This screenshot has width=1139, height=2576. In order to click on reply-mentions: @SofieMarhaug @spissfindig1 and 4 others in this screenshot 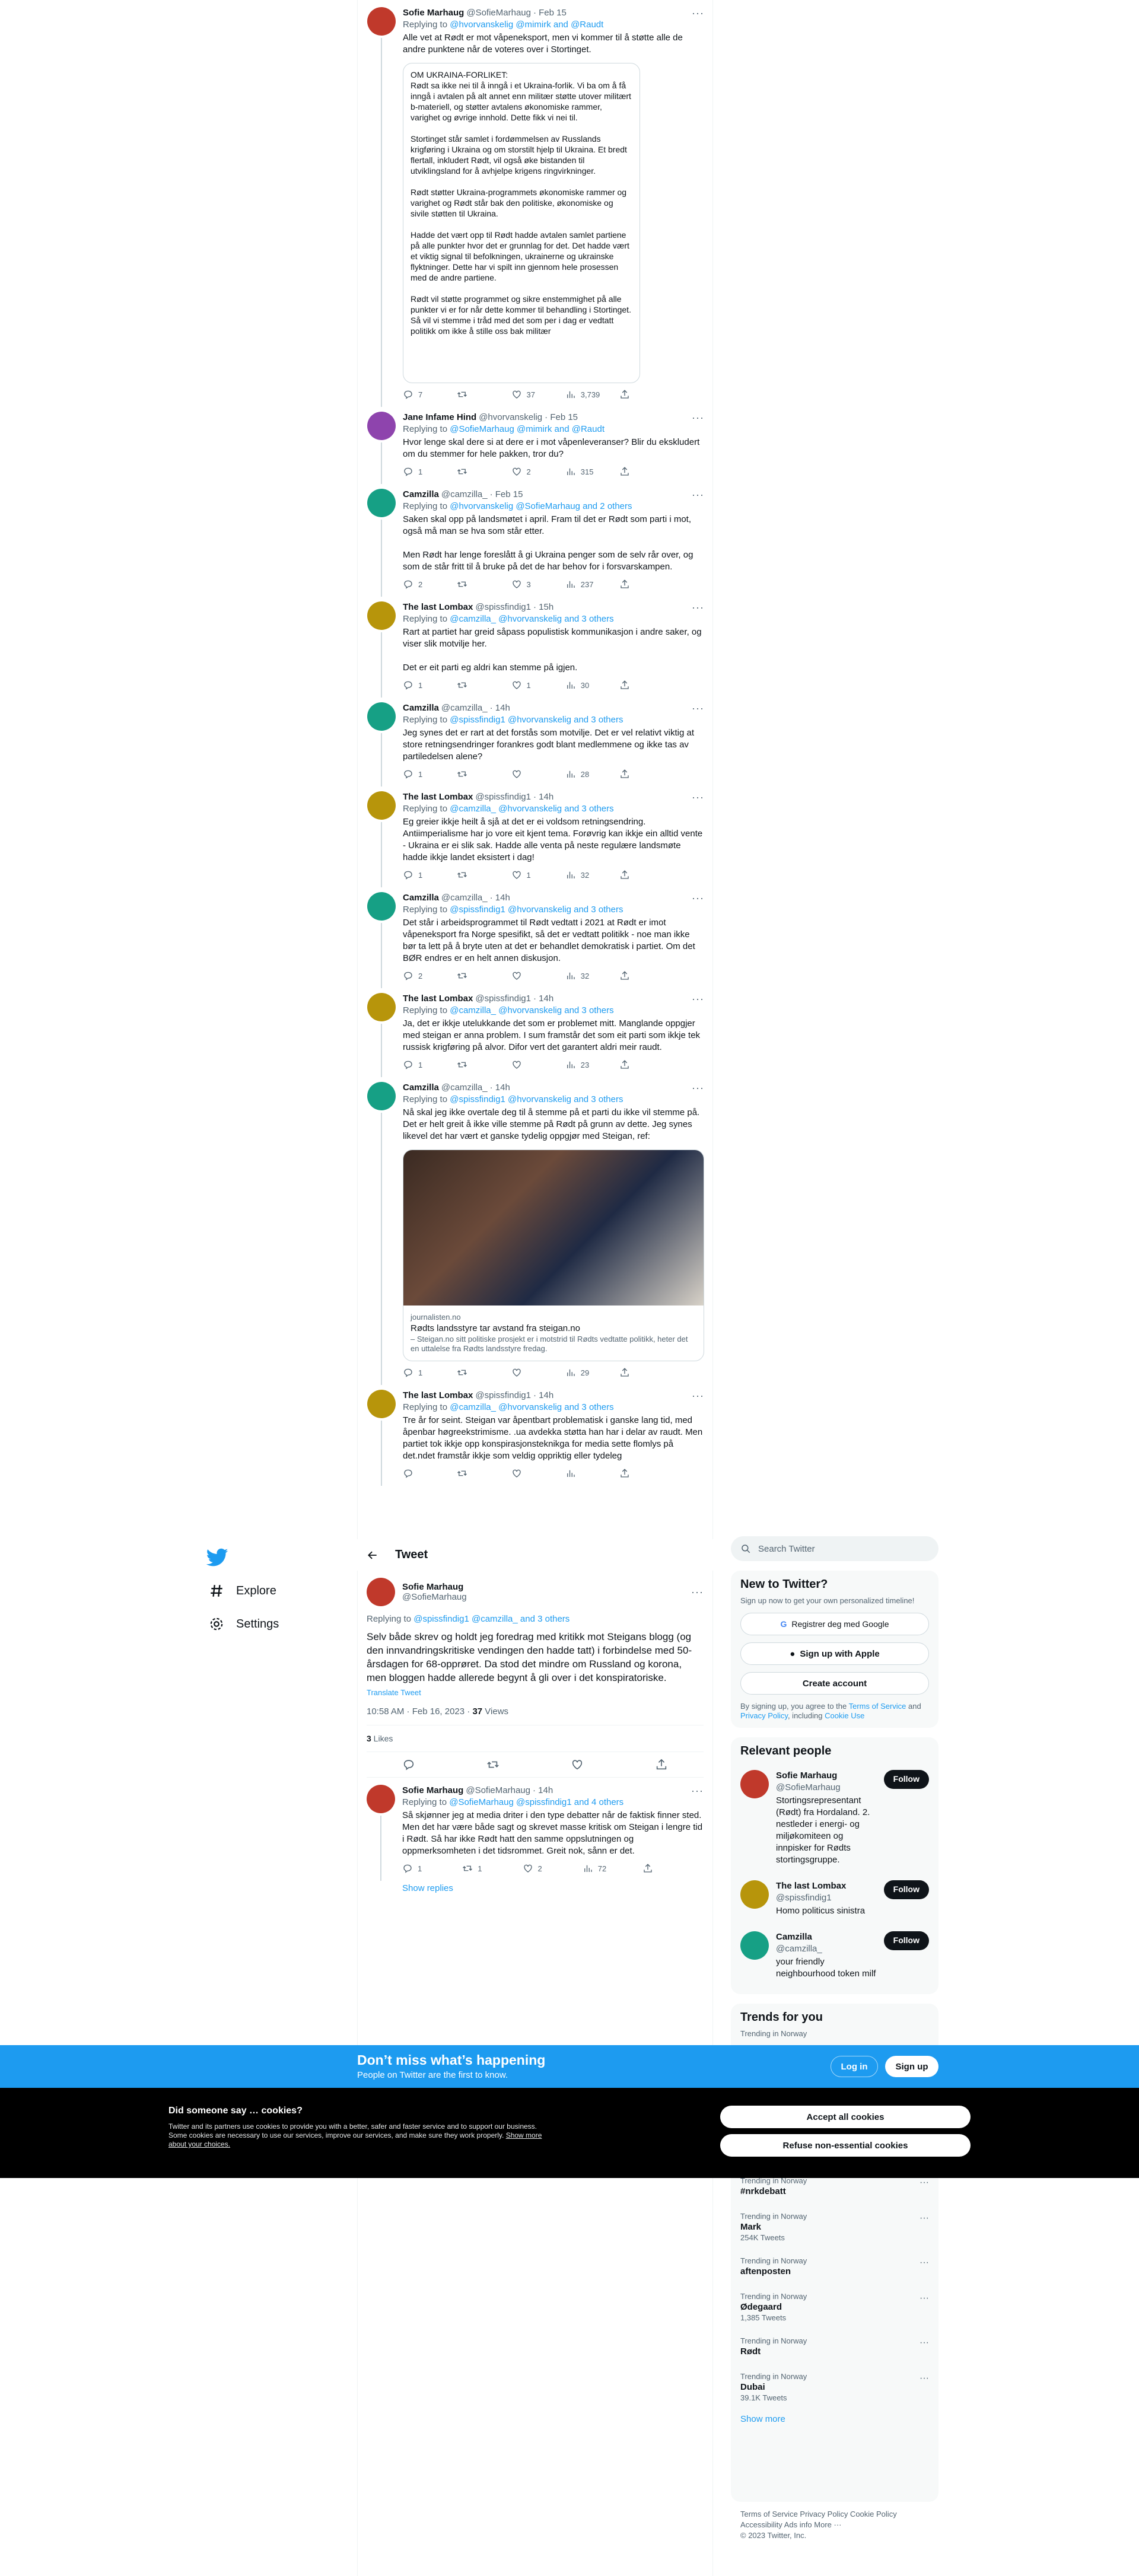, I will do `click(536, 1802)`.